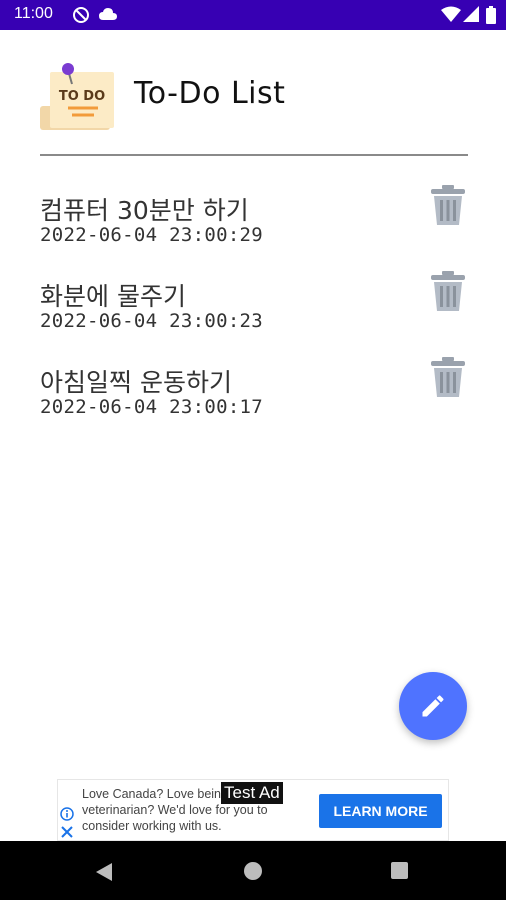 Image resolution: width=506 pixels, height=900 pixels. I want to click on todo-title: 화분에 물주기, so click(113, 296).